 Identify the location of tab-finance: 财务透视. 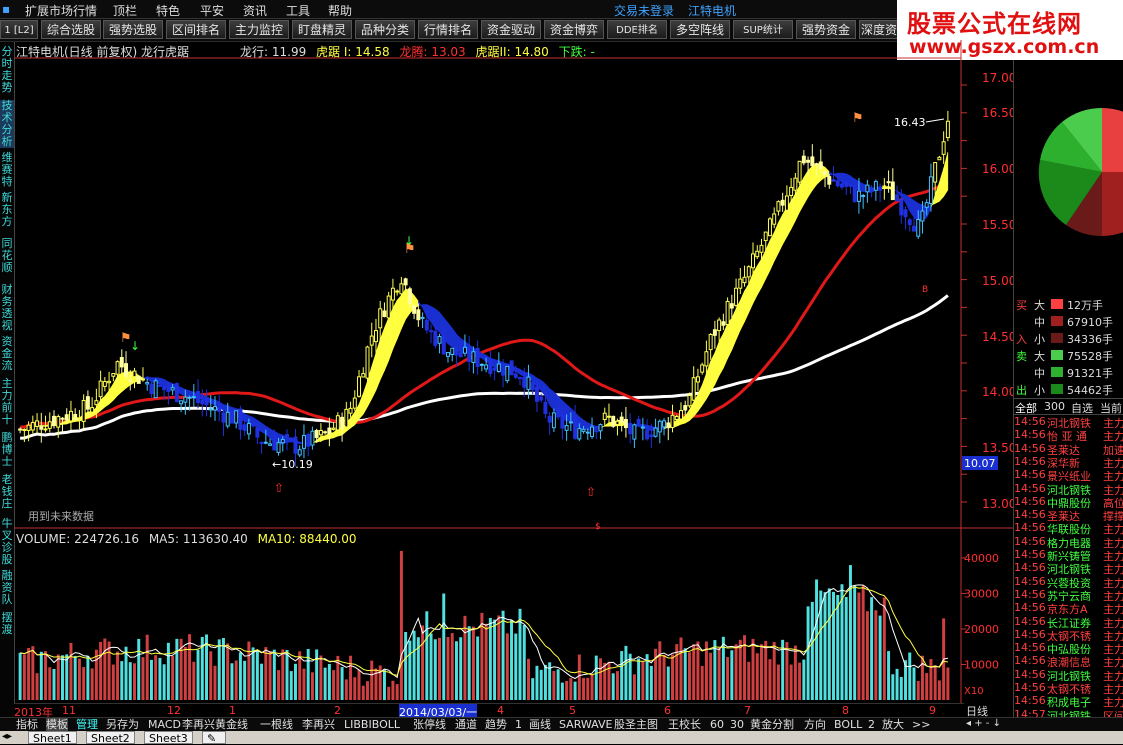
(7, 308).